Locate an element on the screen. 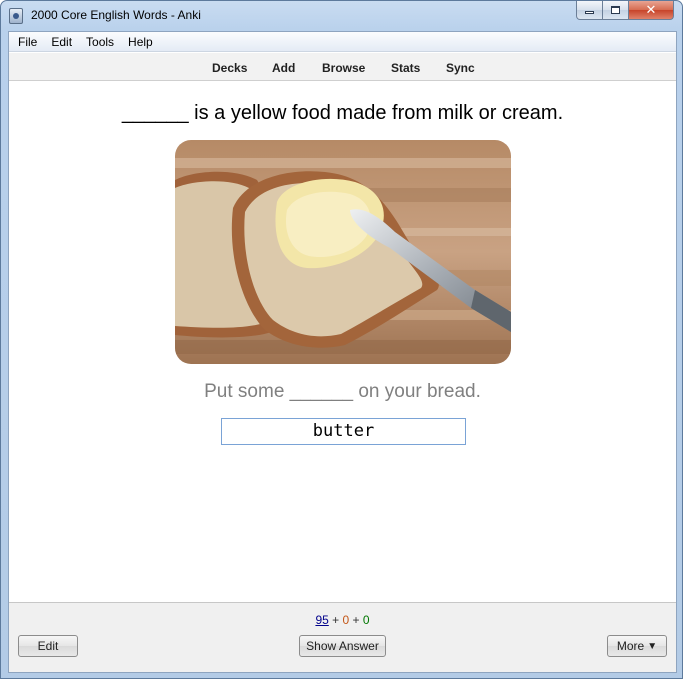 The width and height of the screenshot is (683, 679). menu-bar: File Edit Tools Help is located at coordinates (342, 42).